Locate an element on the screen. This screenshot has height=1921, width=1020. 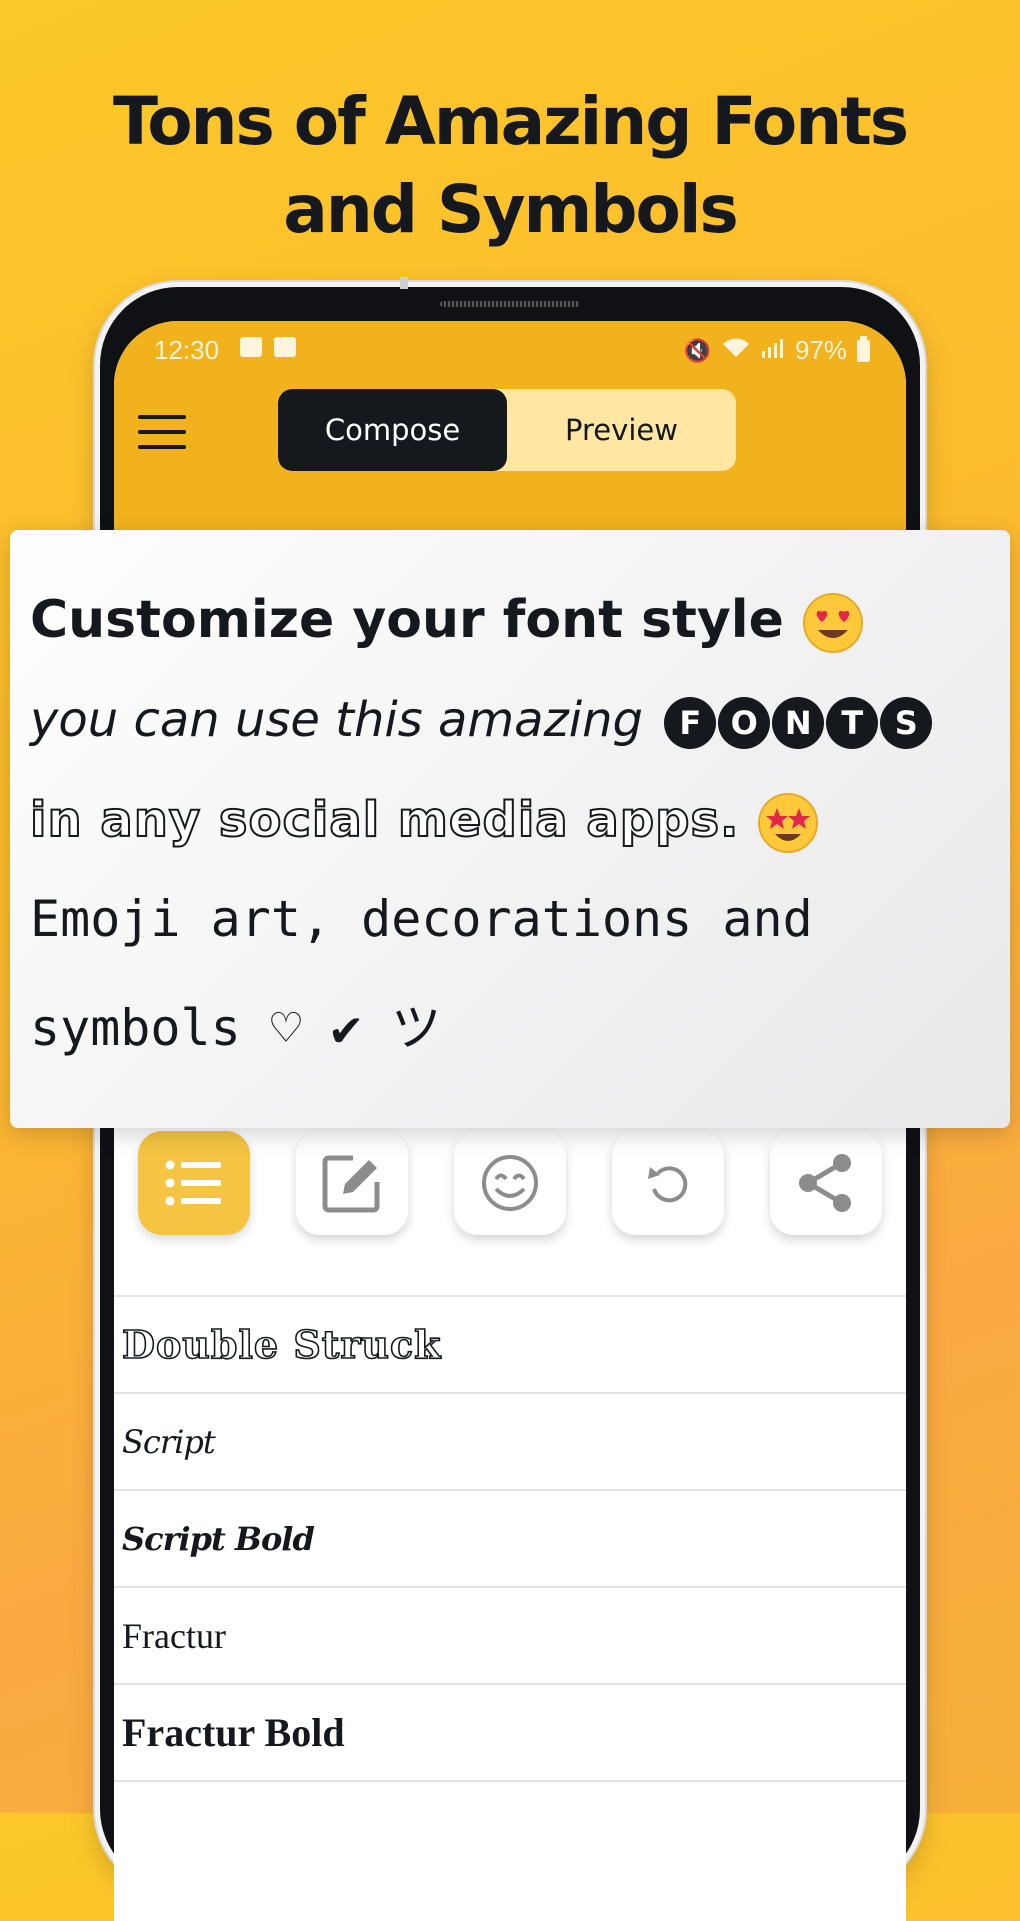
font-item-fractur-bold: Fractur Bold is located at coordinates (510, 1731).